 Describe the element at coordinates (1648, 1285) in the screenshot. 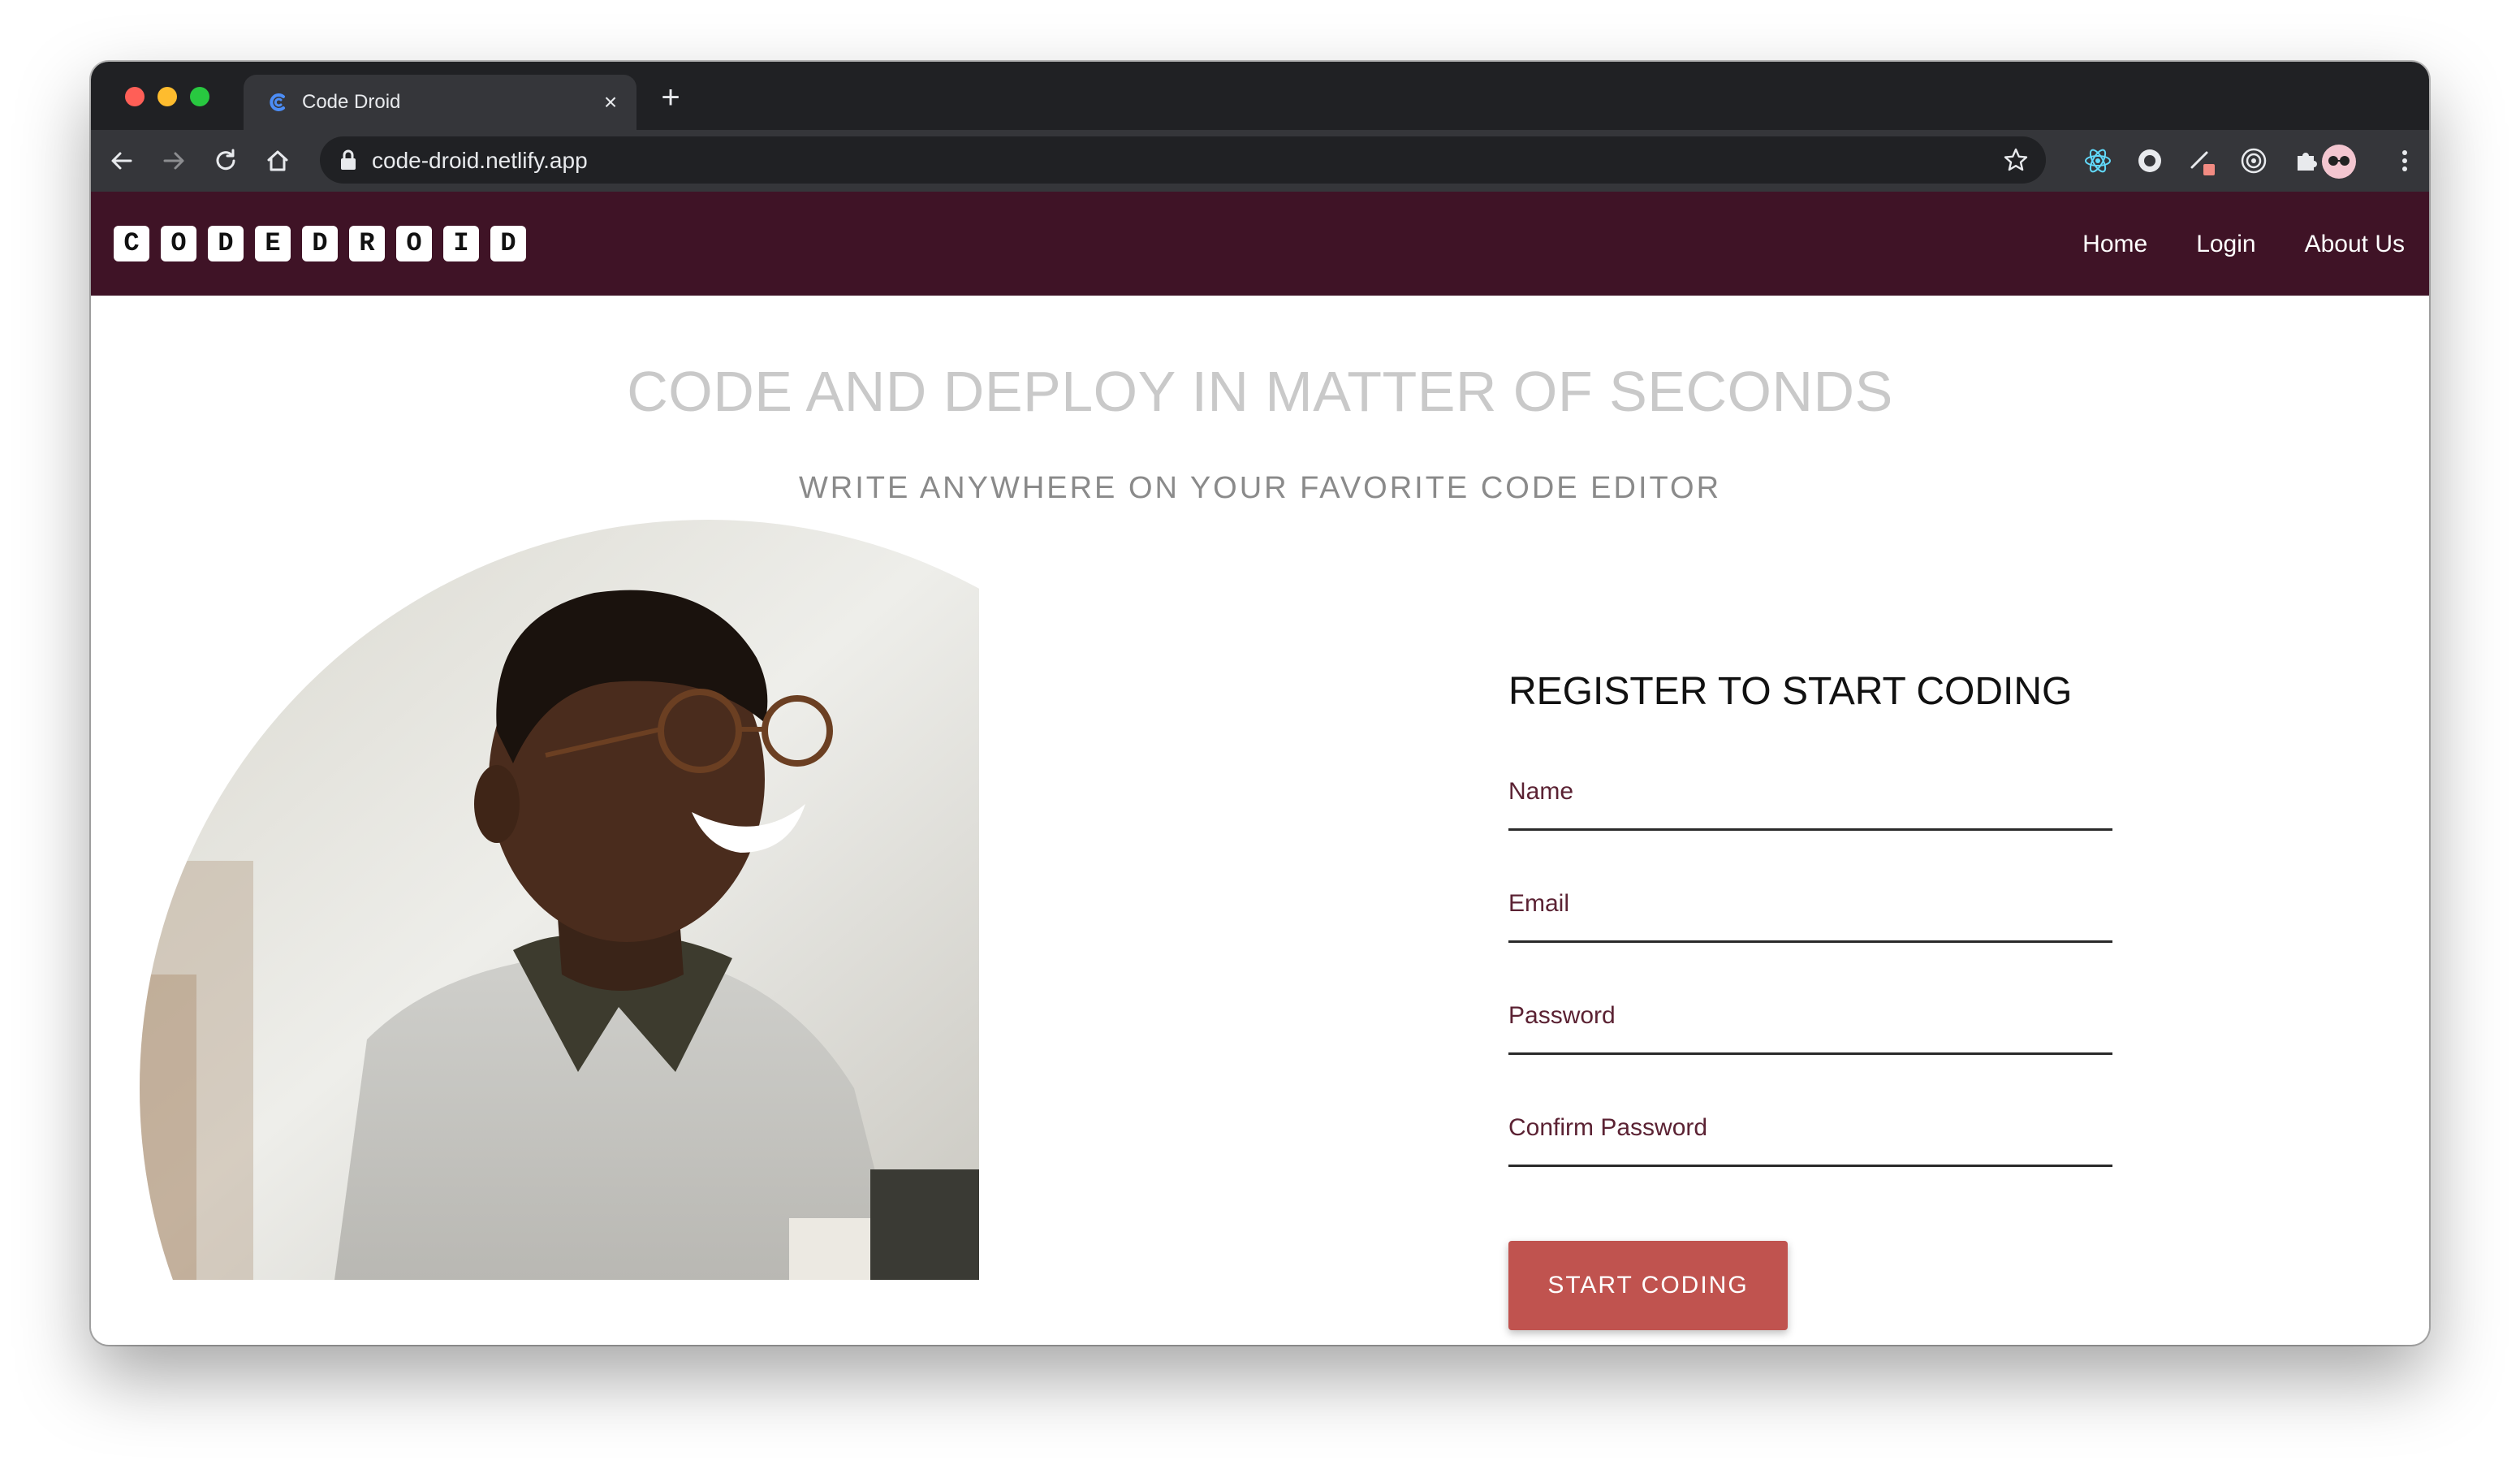

I see `start-coding-button: START CODING` at that location.